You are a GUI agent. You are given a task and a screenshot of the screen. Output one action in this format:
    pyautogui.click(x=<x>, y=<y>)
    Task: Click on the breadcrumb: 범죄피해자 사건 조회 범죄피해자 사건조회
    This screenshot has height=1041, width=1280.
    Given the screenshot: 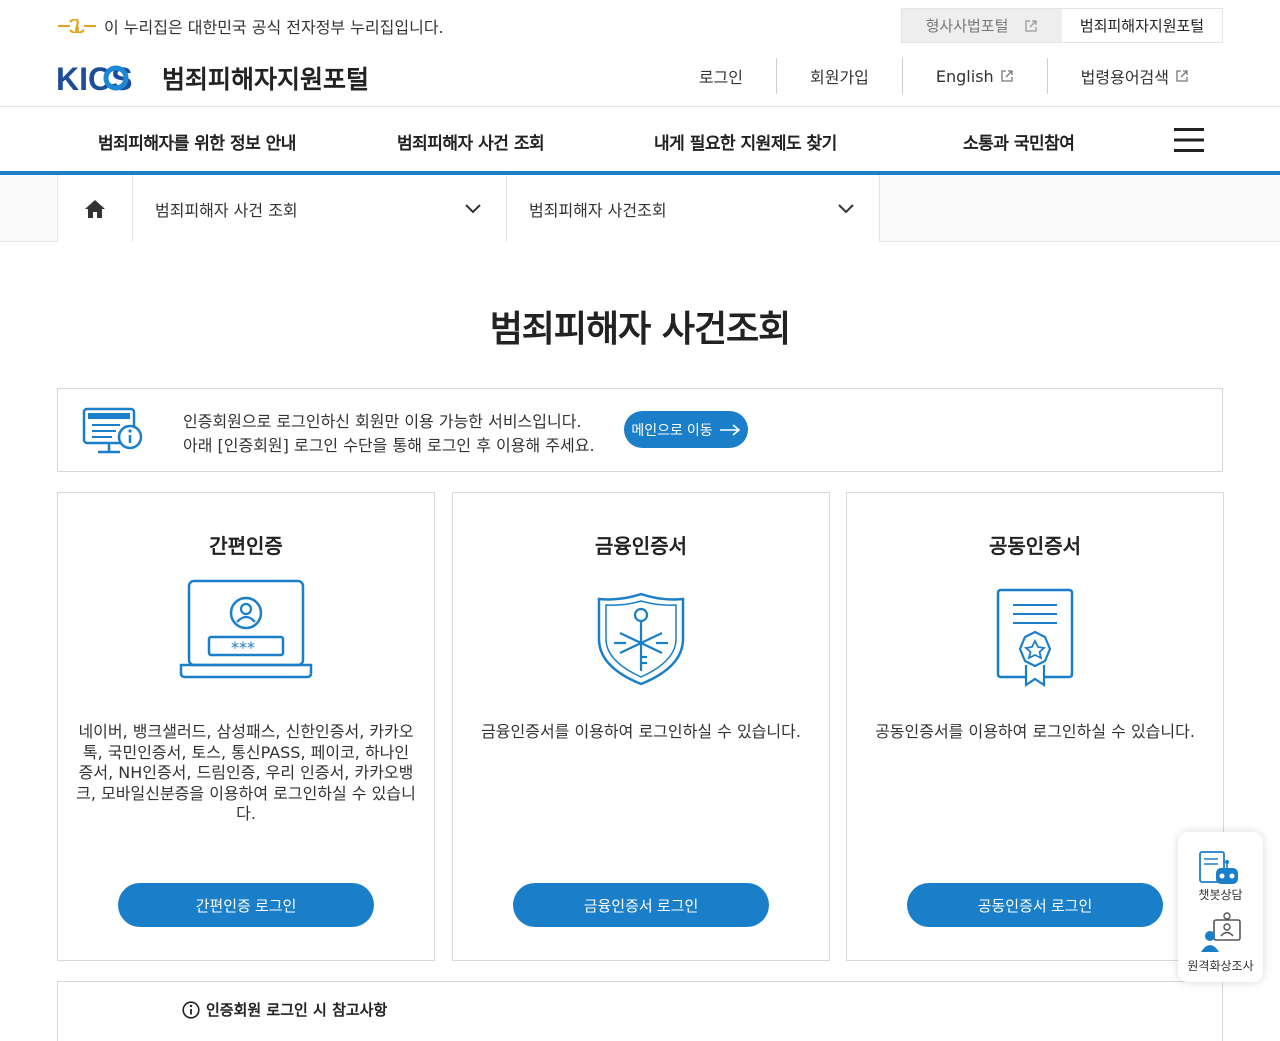 What is the action you would take?
    pyautogui.click(x=640, y=208)
    